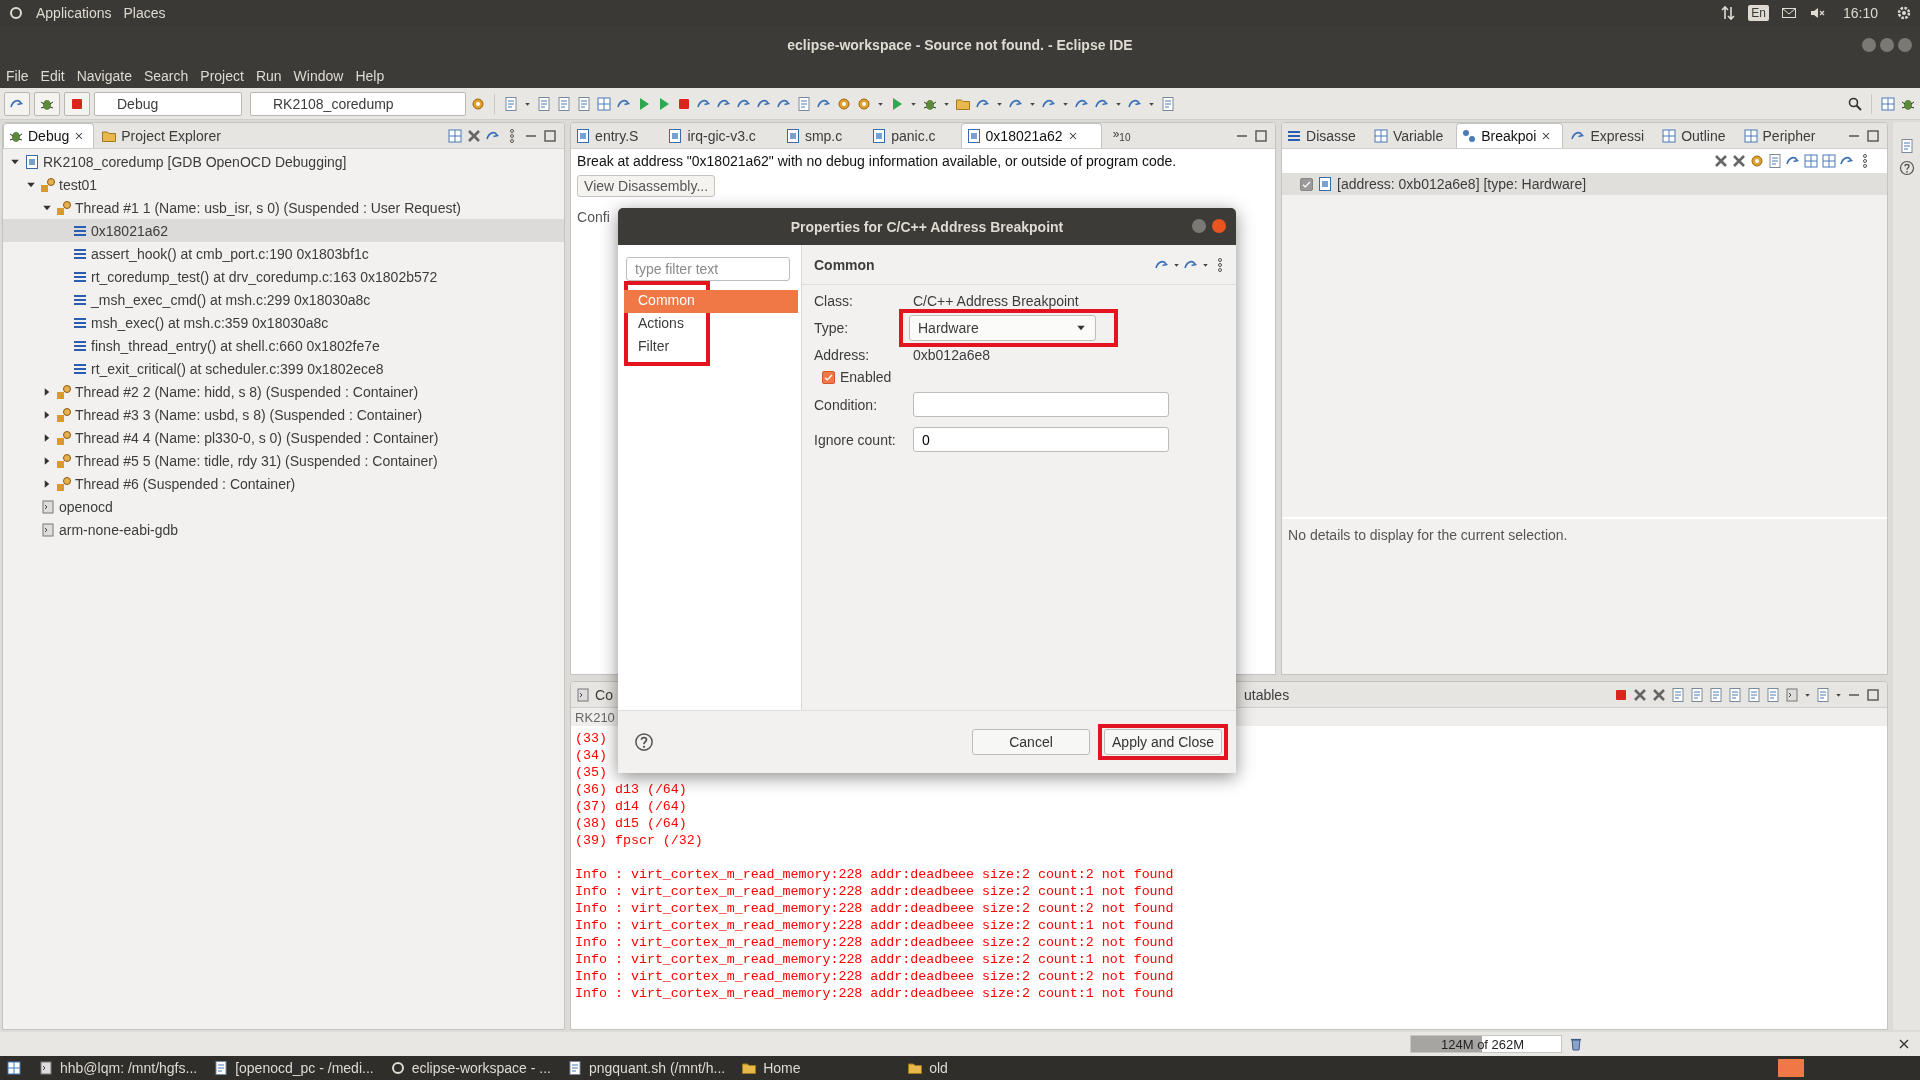  Describe the element at coordinates (284, 368) in the screenshot. I see `tree-item: rt_exit_critical() at scheduler.c:399 0x1802ece8` at that location.